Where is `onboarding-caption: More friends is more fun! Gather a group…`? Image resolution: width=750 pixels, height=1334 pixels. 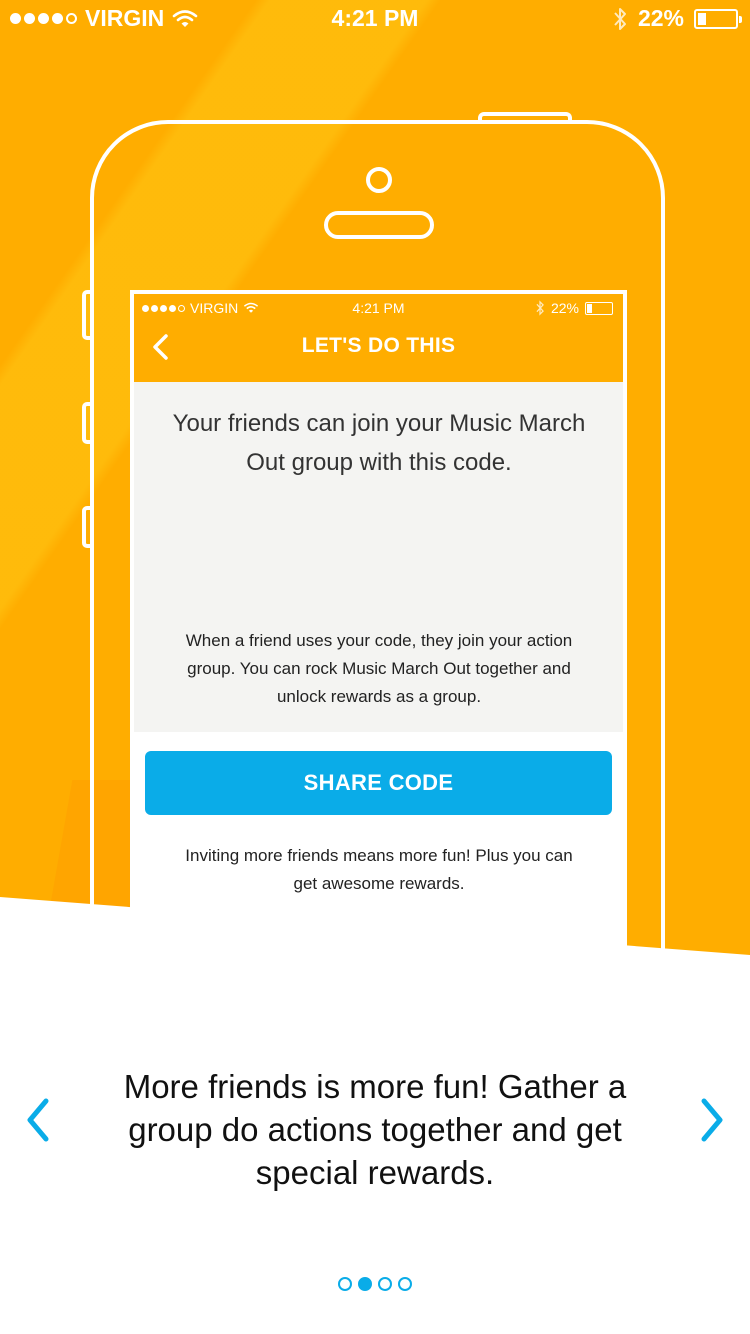
onboarding-caption: More friends is more fun! Gather a group… is located at coordinates (375, 1129).